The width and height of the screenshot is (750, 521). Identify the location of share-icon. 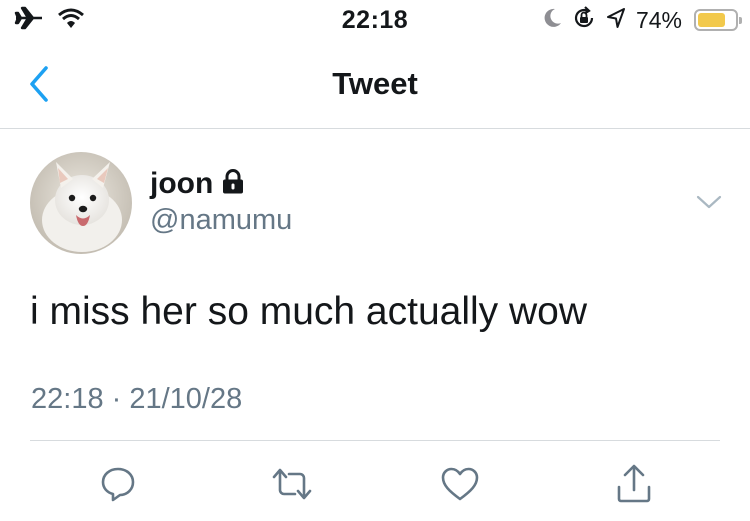
(634, 483).